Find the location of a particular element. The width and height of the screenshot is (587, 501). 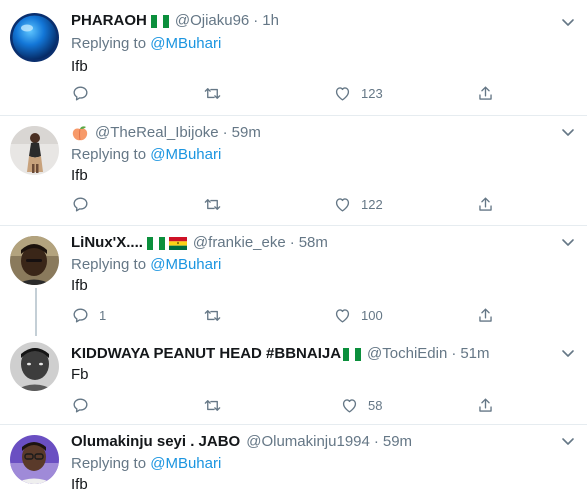

man-photo-avatar-image is located at coordinates (34, 260).